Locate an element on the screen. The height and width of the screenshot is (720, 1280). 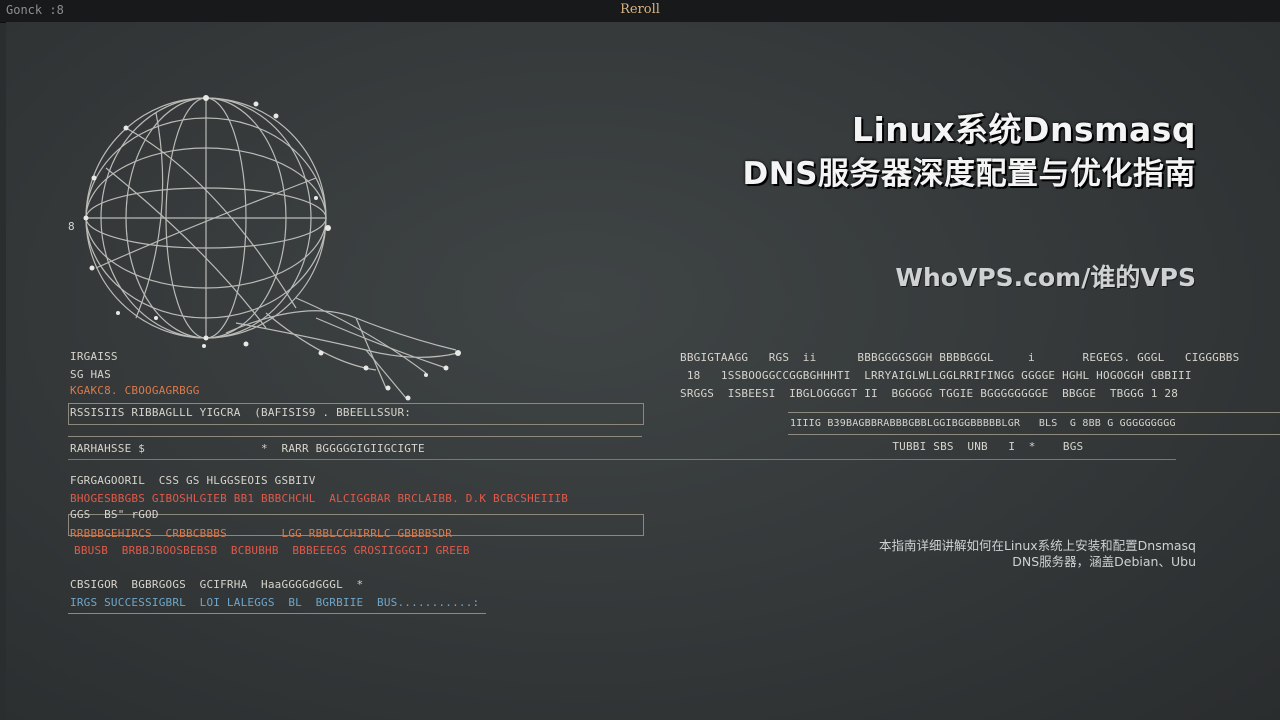
window-title-center: Reroll is located at coordinates (640, 9).